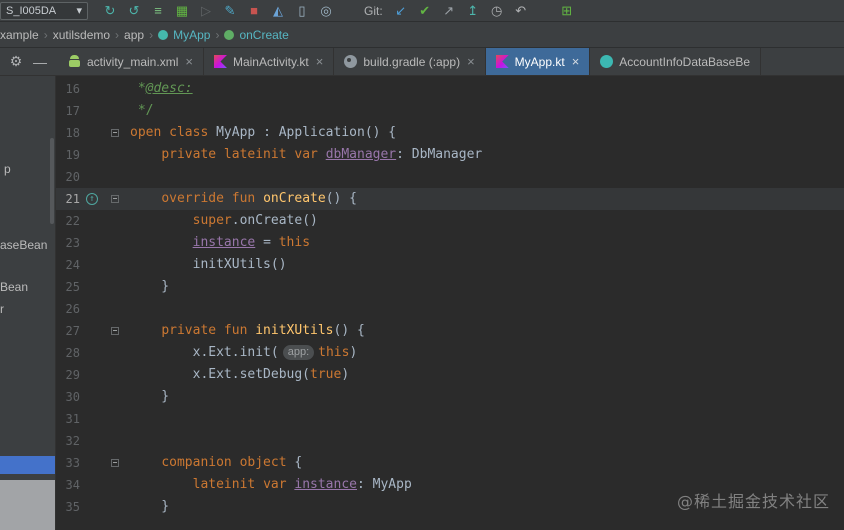  What do you see at coordinates (401, 10) in the screenshot?
I see `git-update-icon: ↙` at bounding box center [401, 10].